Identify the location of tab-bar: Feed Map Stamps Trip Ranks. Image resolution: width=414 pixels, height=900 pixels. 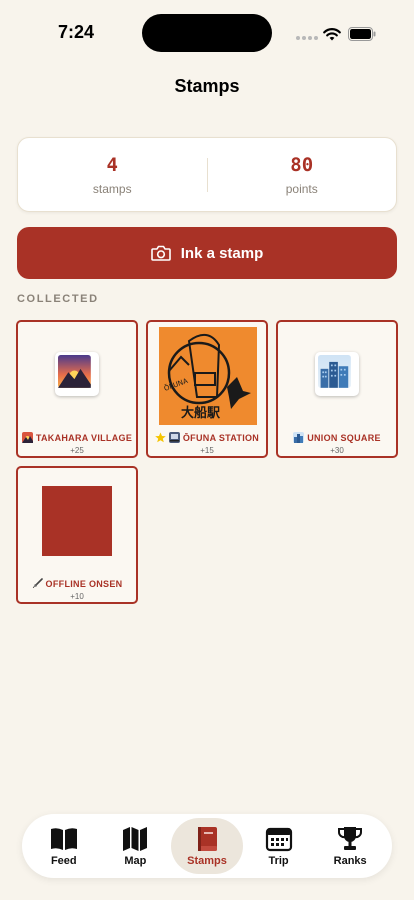
(207, 846).